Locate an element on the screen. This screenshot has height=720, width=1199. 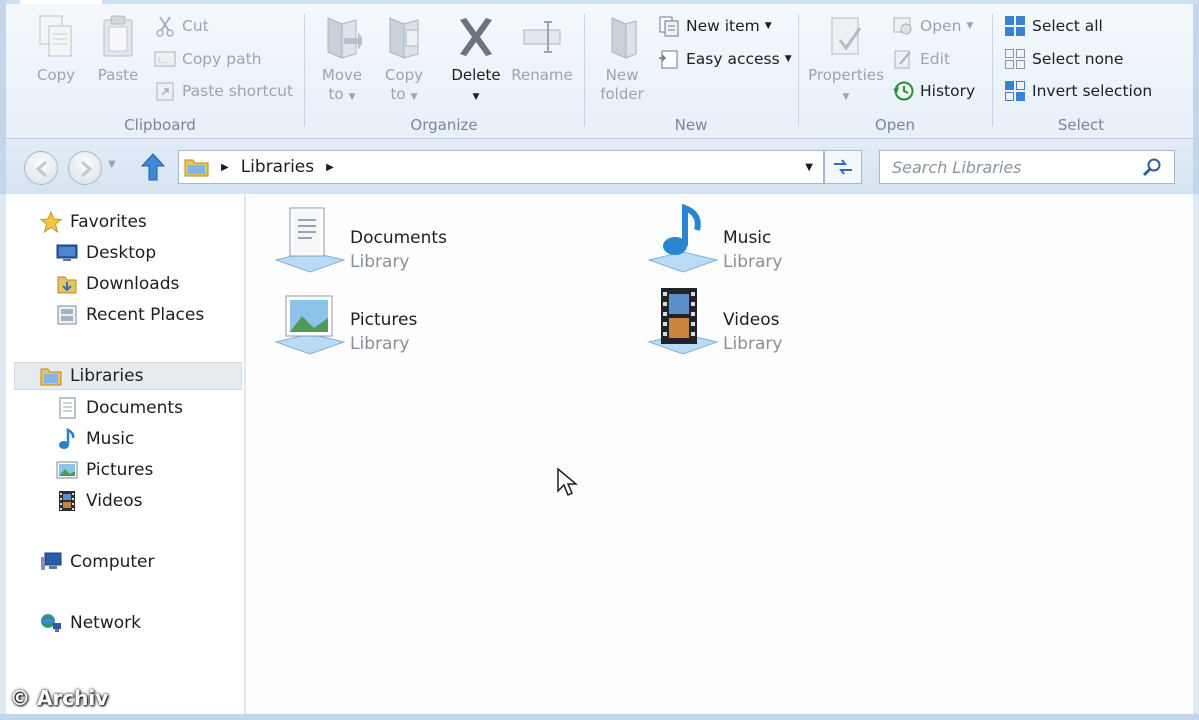
forward-button is located at coordinates (85, 168).